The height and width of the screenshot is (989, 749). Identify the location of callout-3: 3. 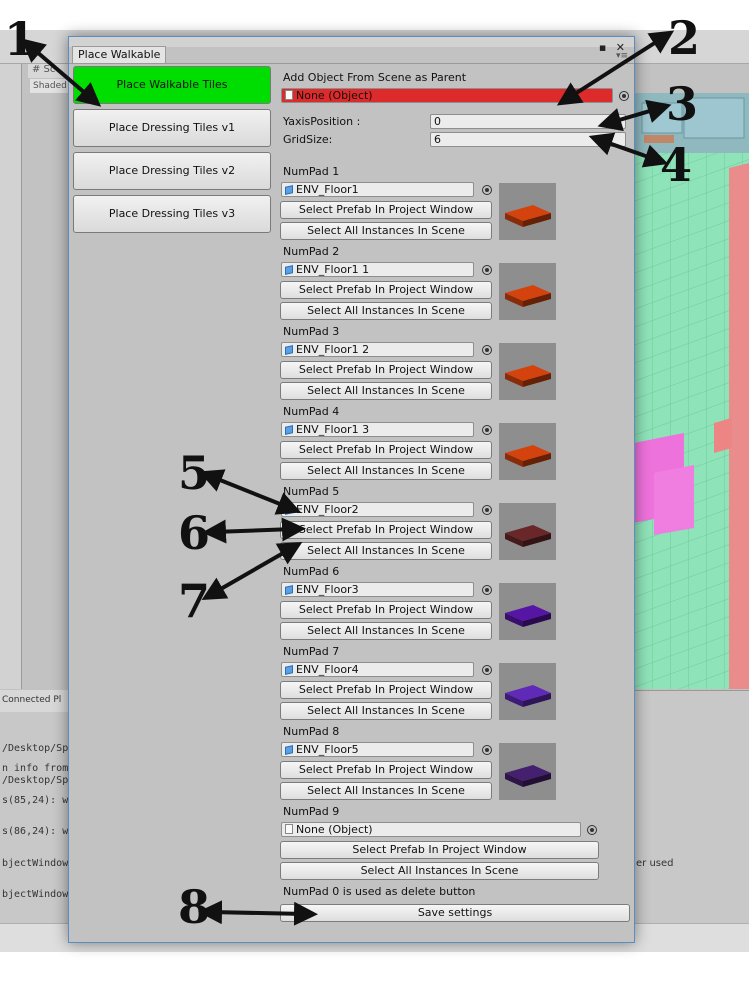
(682, 104).